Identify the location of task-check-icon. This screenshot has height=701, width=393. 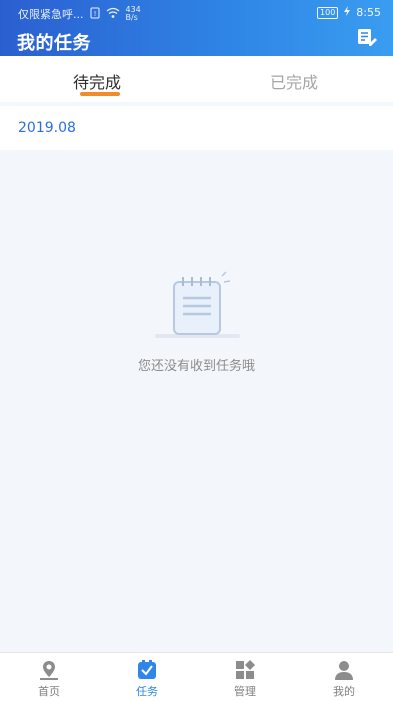
(147, 670).